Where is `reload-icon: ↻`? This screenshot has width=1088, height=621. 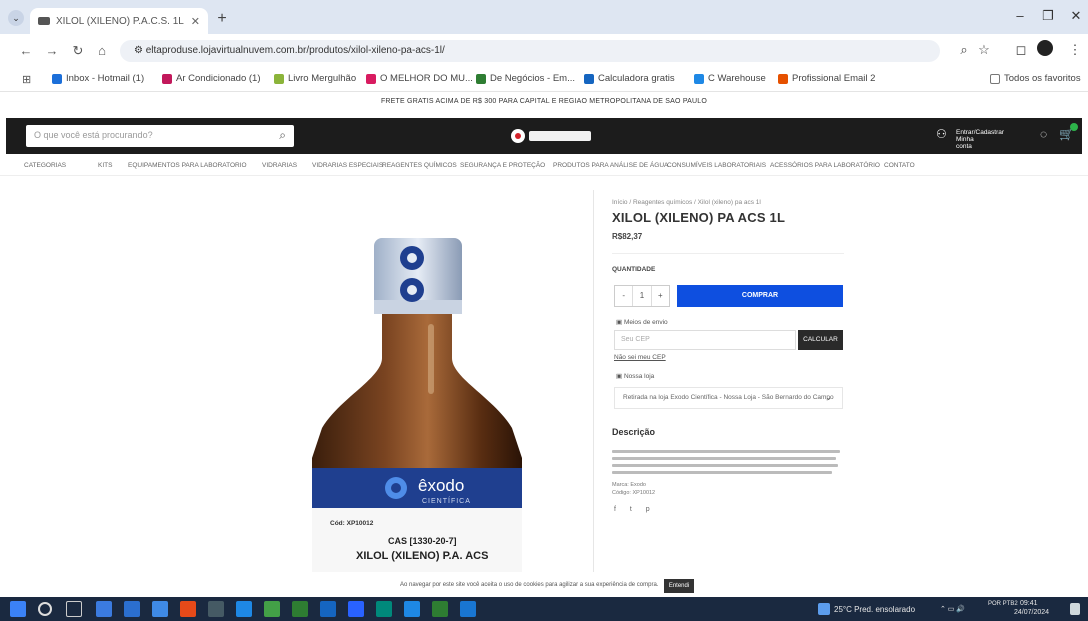 reload-icon: ↻ is located at coordinates (78, 51).